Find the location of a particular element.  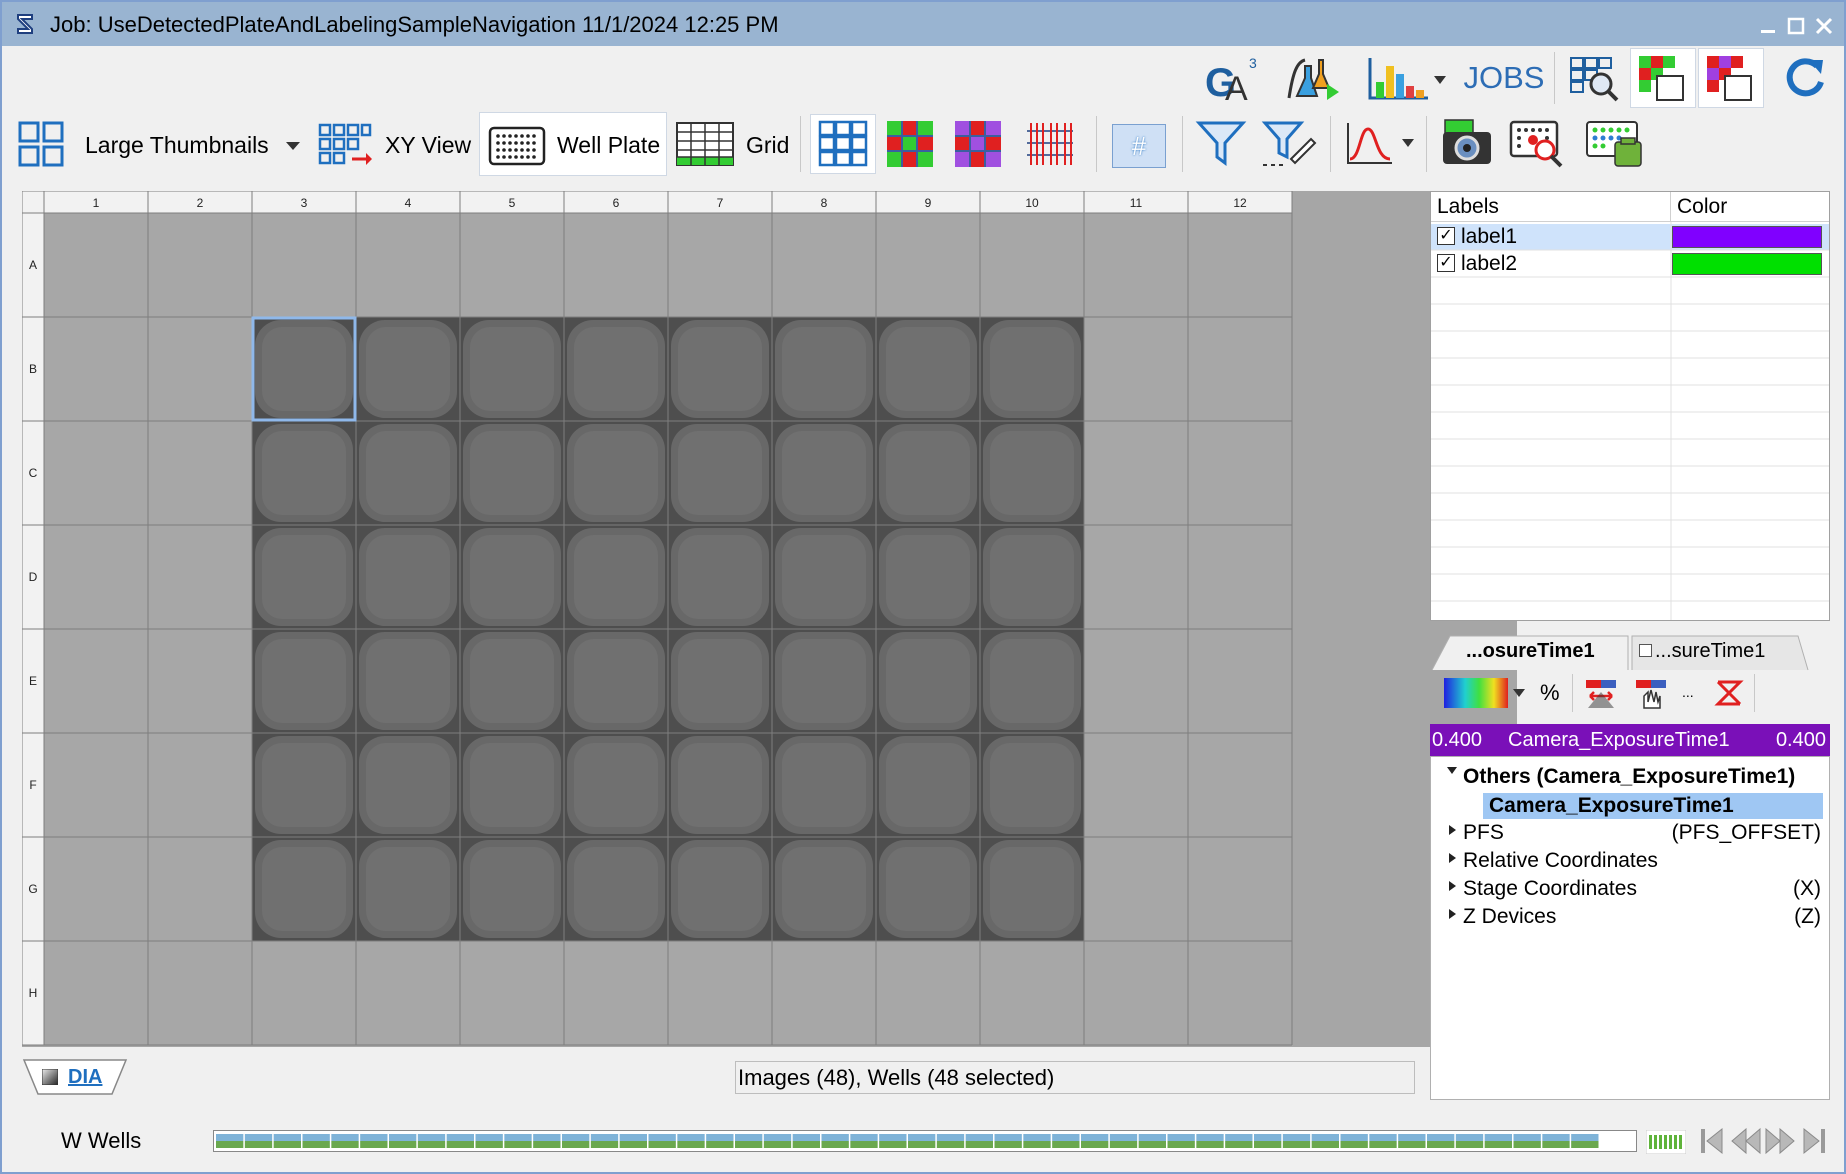

channel-label: DIA is located at coordinates (85, 1077).